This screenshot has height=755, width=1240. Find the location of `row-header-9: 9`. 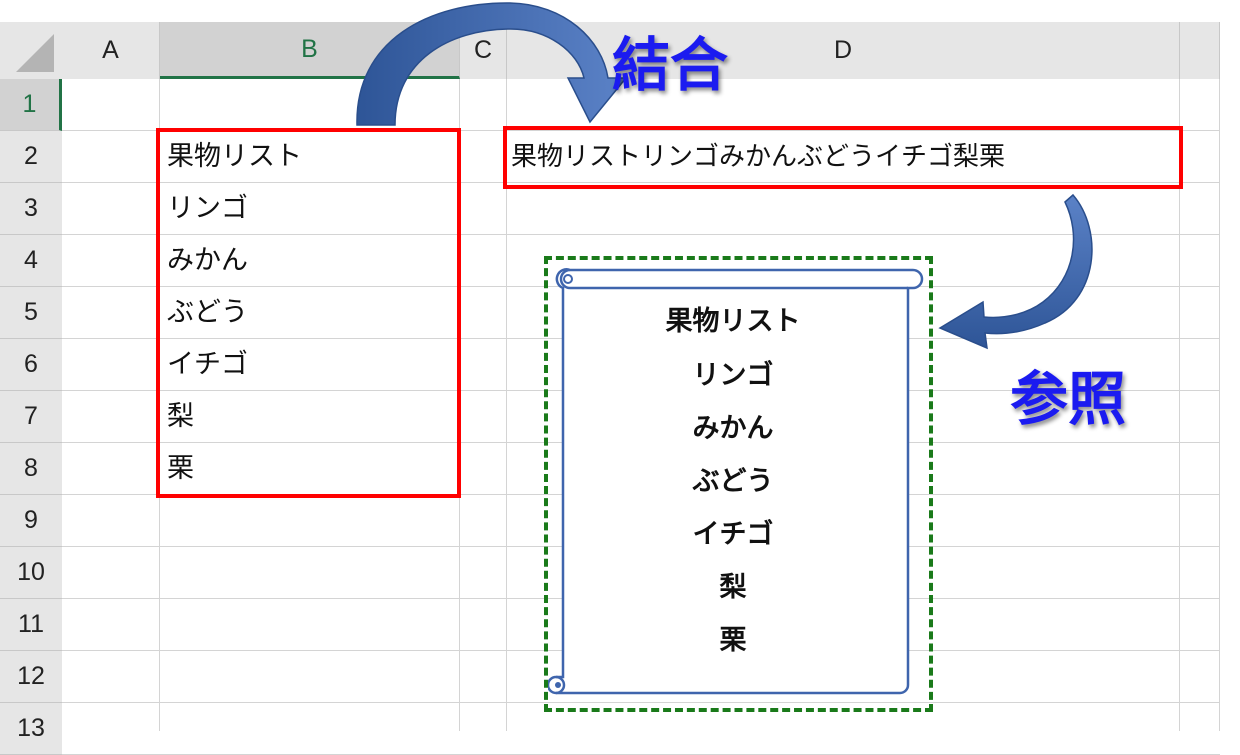

row-header-9: 9 is located at coordinates (31, 521).